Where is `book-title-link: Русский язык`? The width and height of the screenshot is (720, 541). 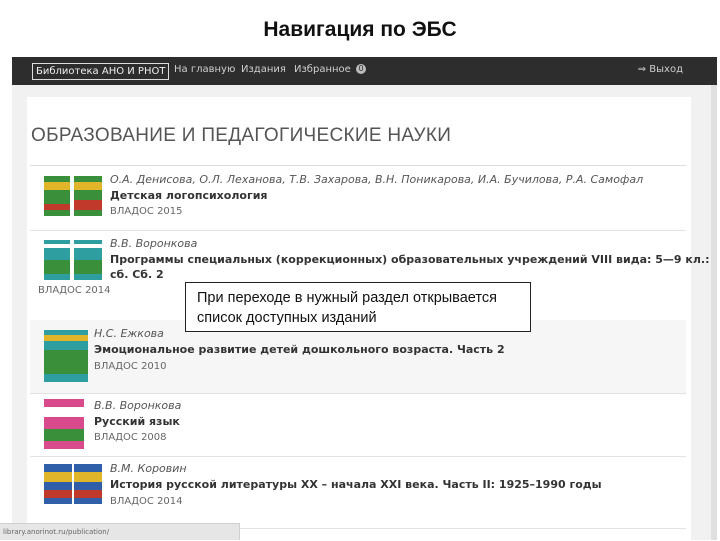 book-title-link: Русский язык is located at coordinates (137, 421).